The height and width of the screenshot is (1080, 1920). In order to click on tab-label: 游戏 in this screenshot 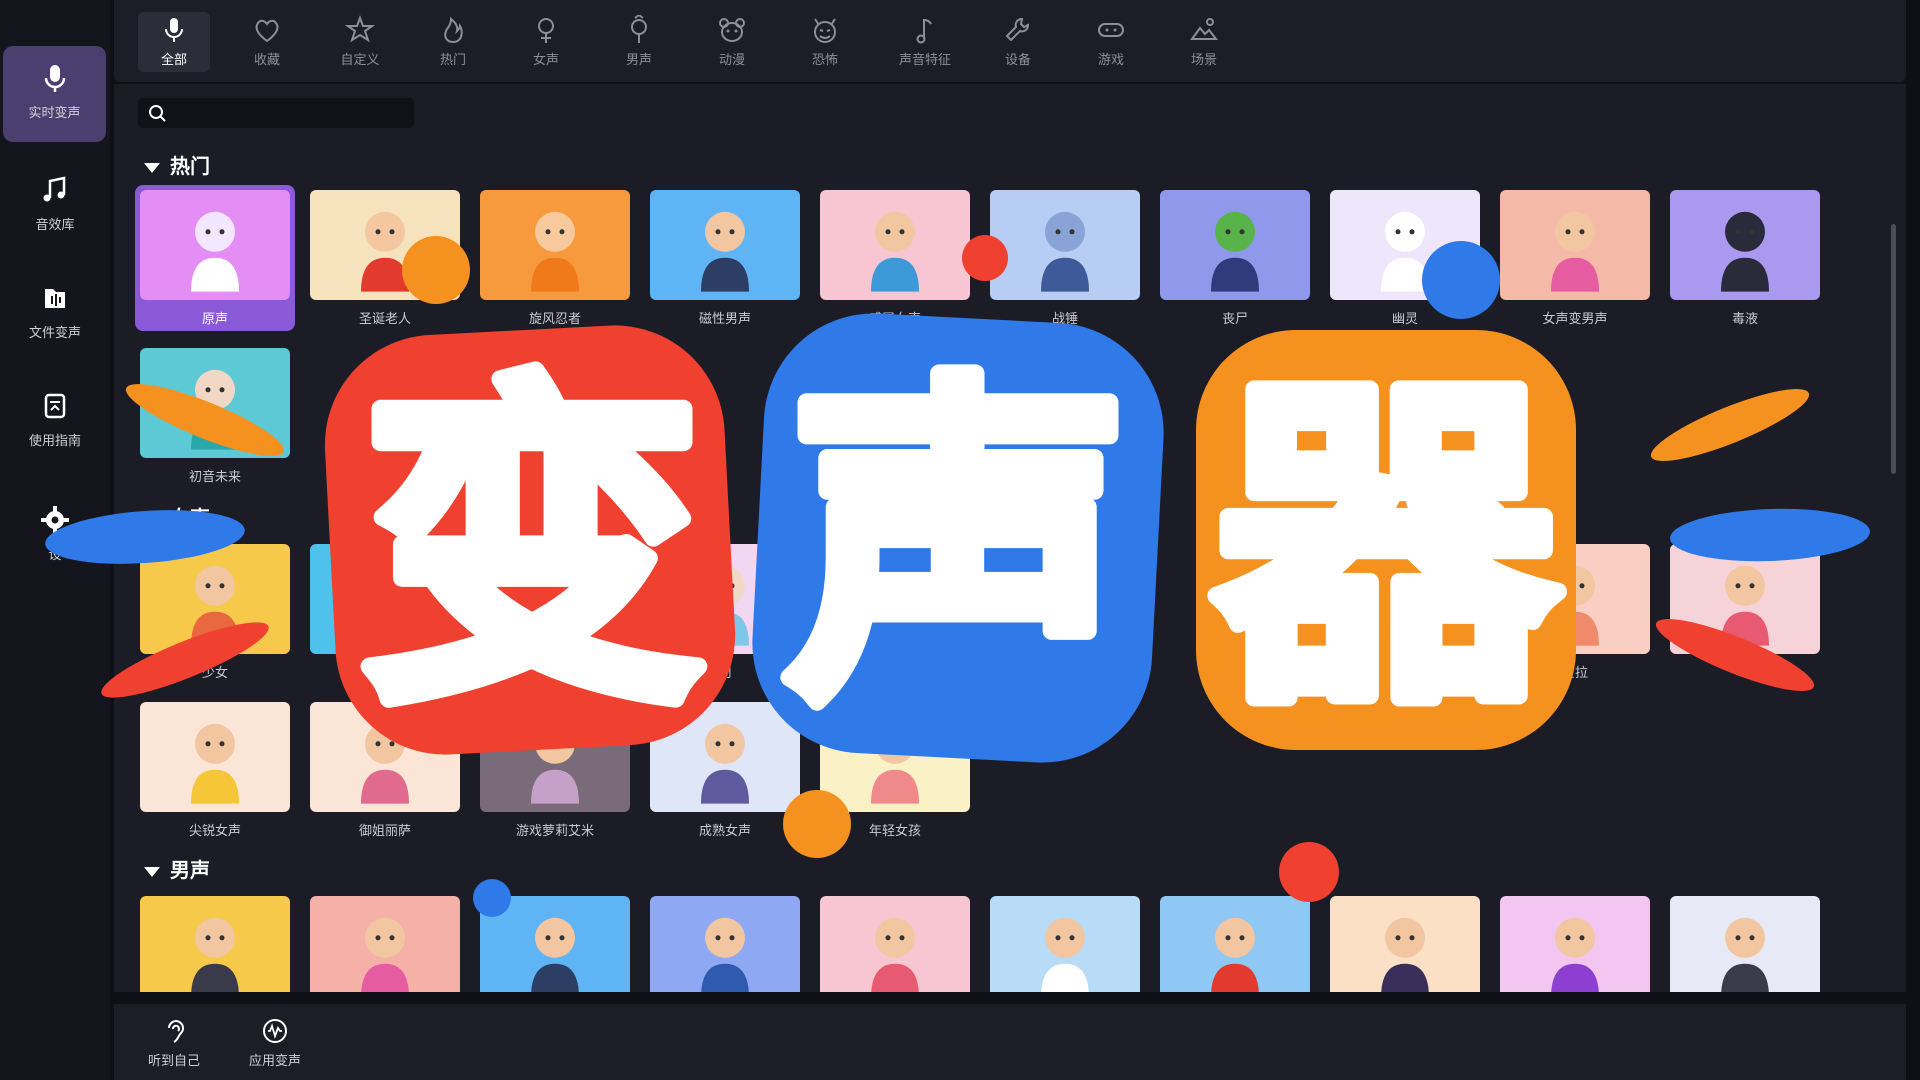, I will do `click(1110, 60)`.